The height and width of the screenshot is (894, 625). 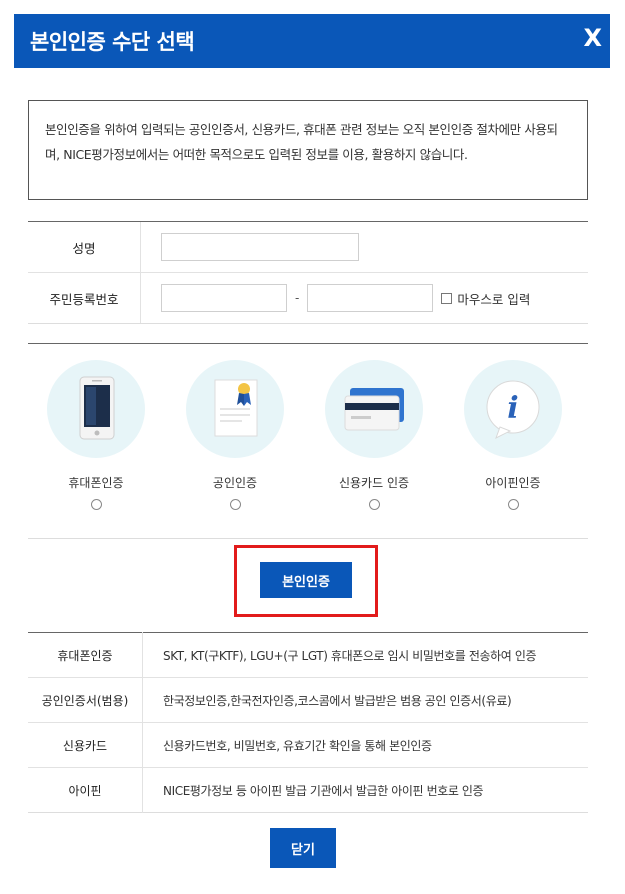 I want to click on phone-icon, so click(x=96, y=409).